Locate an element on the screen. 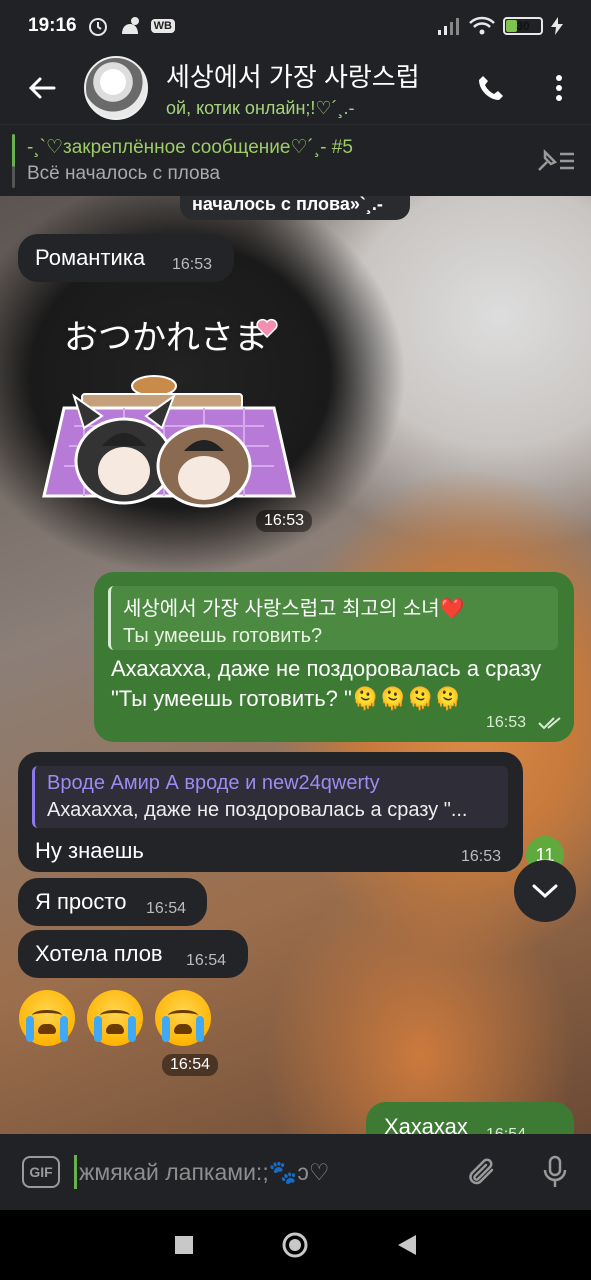 The image size is (591, 1280). message-text: Я просто is located at coordinates (81, 901).